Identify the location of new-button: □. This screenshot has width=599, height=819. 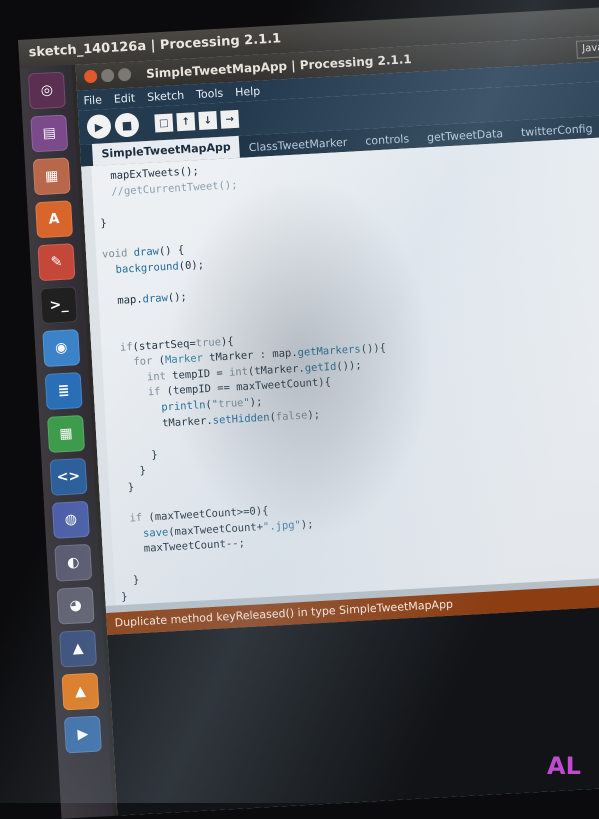
(164, 123).